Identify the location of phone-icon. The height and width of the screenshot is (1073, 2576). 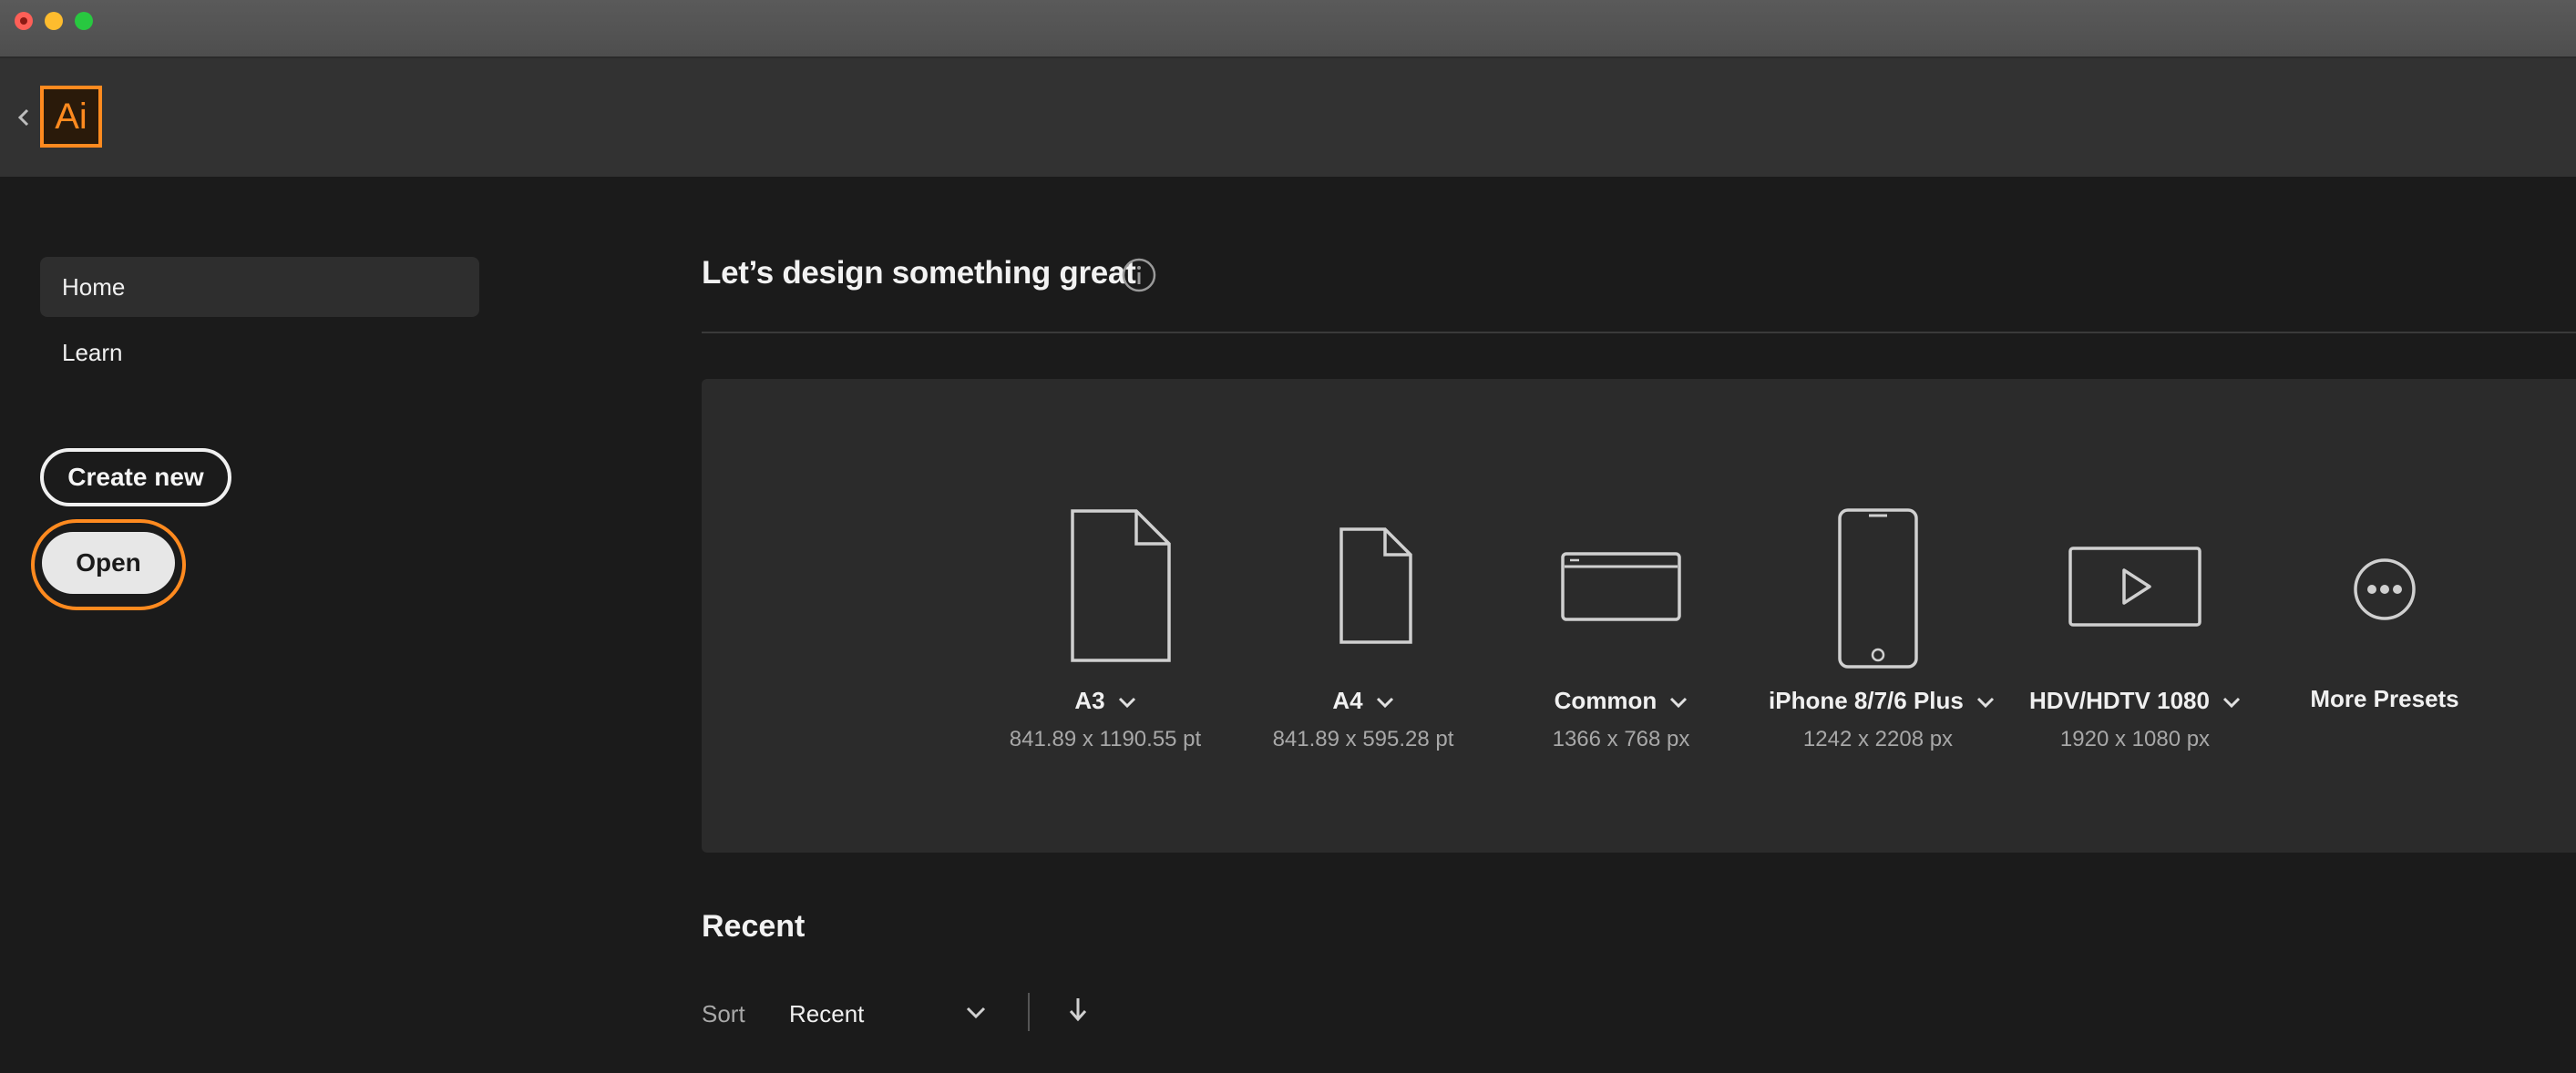
(1878, 588).